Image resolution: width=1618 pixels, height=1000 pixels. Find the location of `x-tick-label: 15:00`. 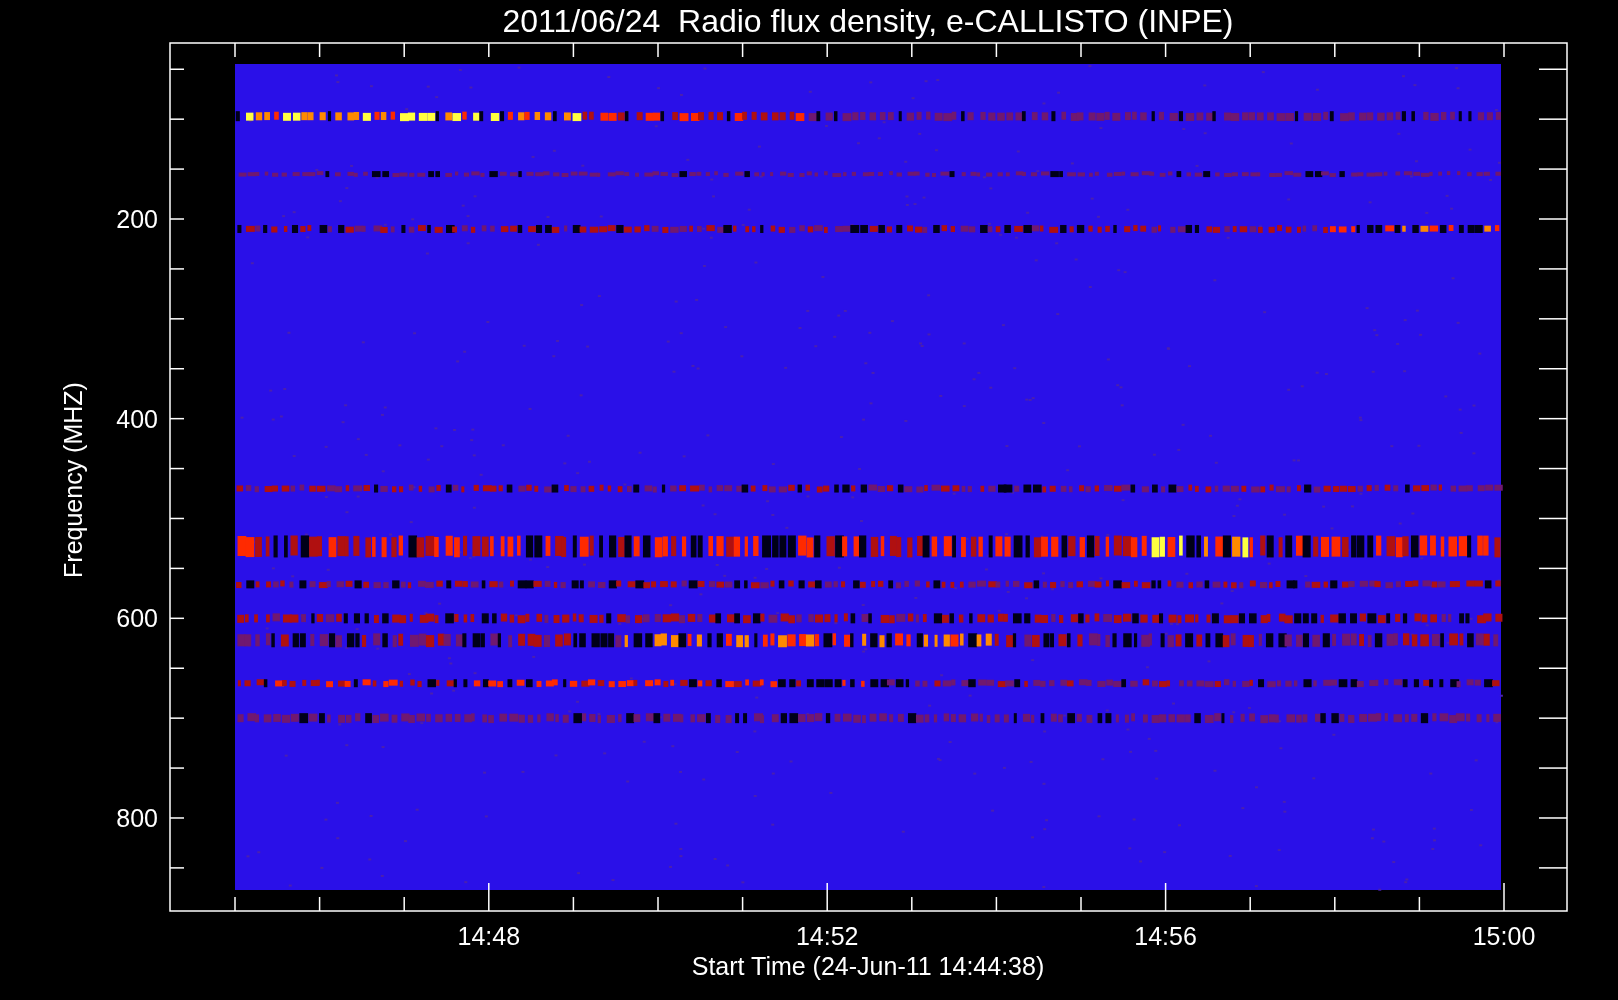

x-tick-label: 15:00 is located at coordinates (1504, 936).